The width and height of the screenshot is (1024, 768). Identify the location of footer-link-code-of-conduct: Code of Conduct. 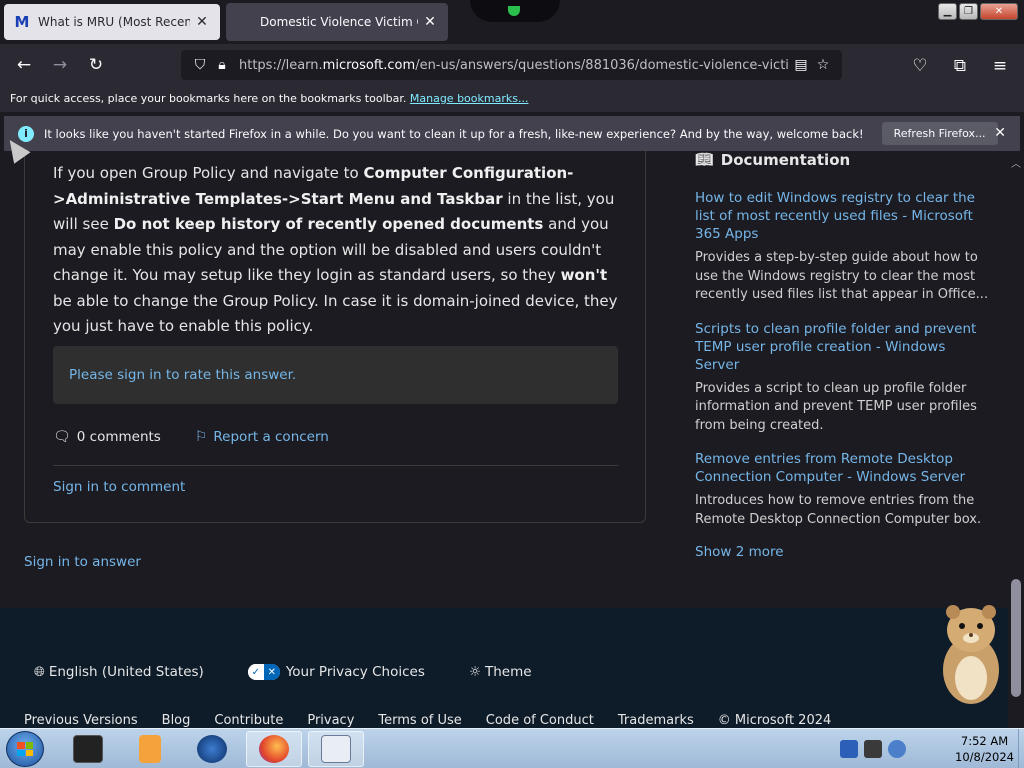
(540, 720).